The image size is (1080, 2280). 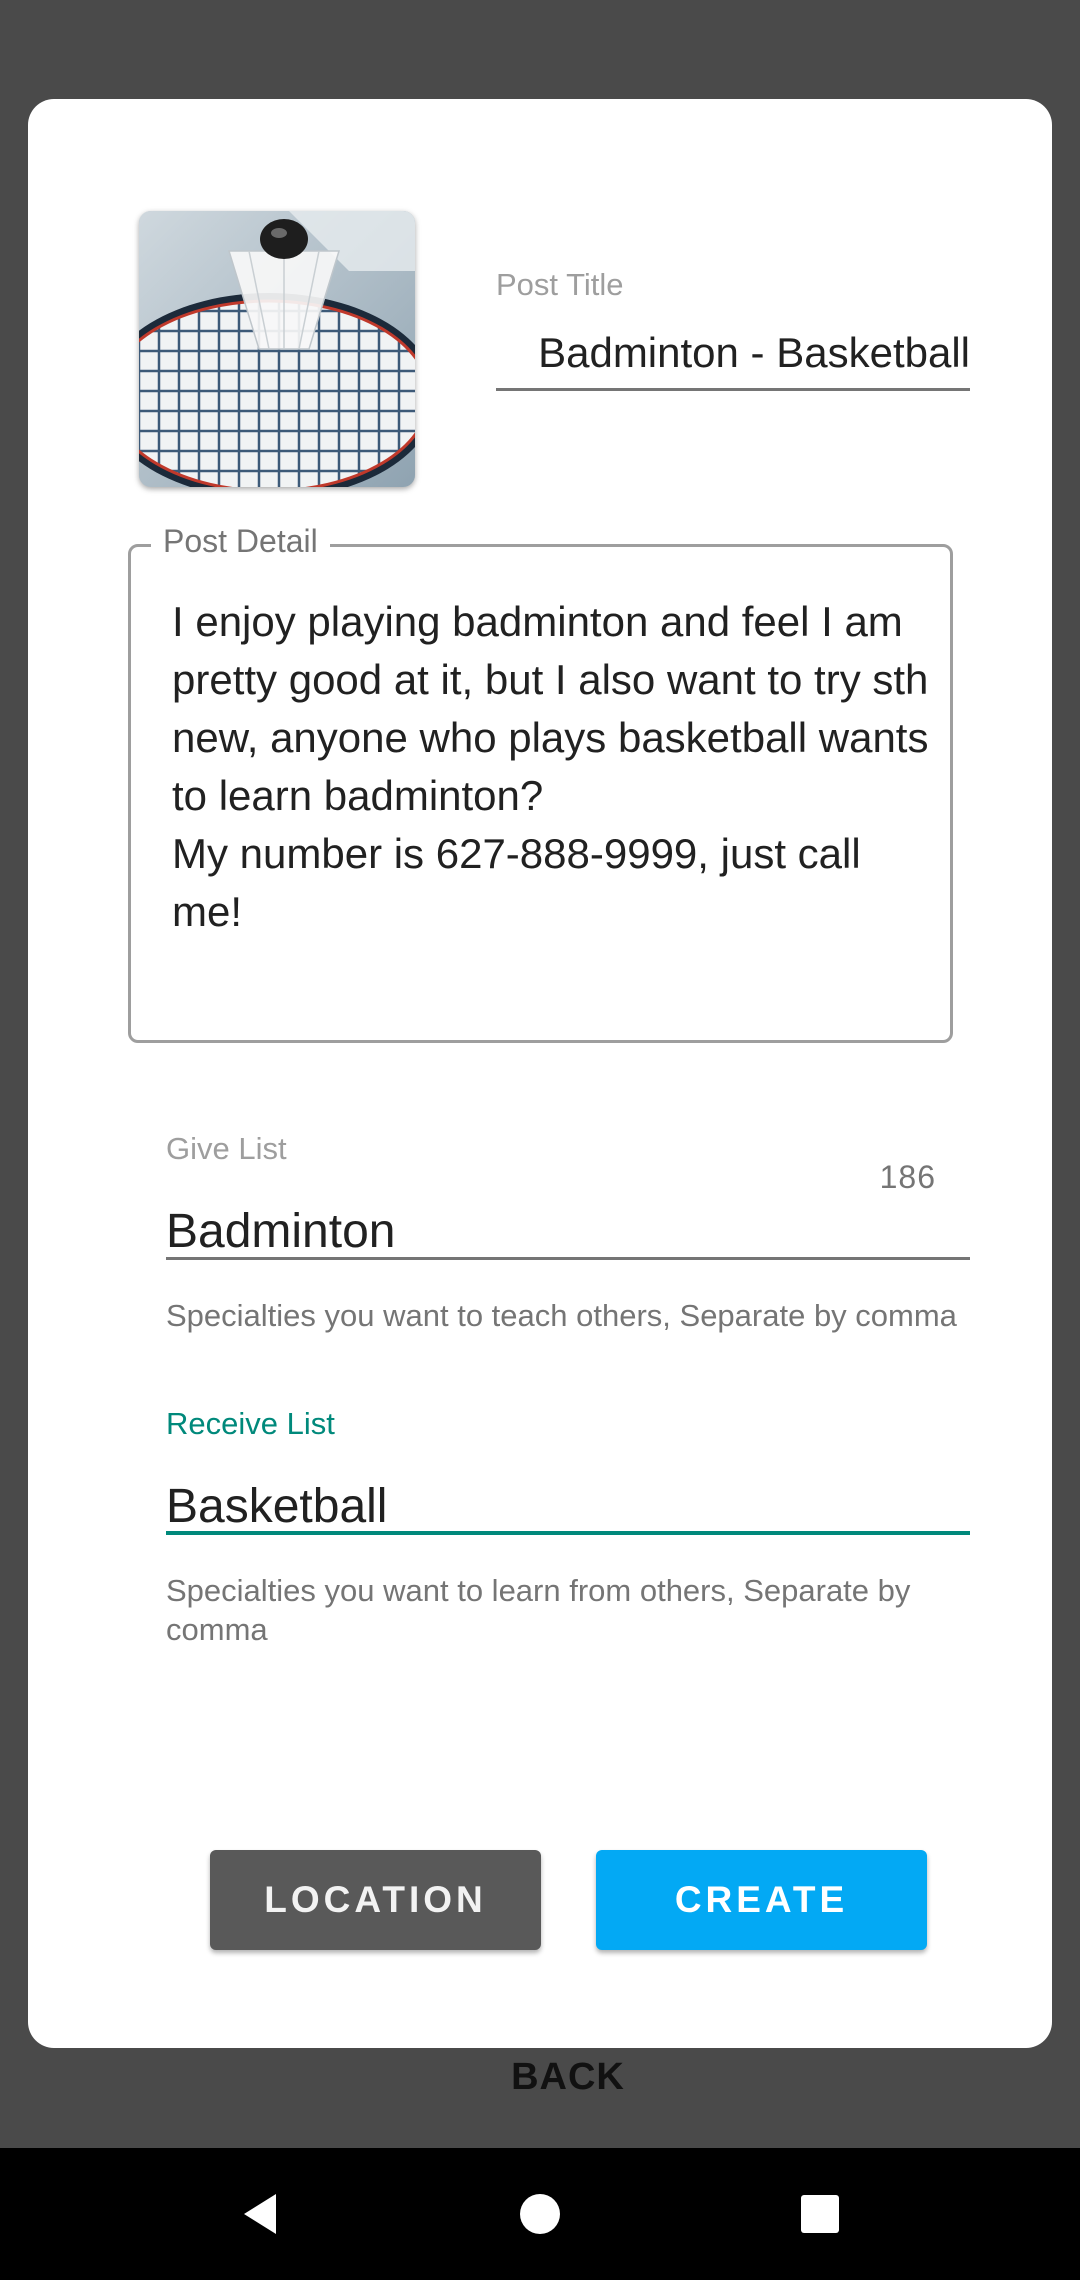 I want to click on create-button: CREATE, so click(x=761, y=1900).